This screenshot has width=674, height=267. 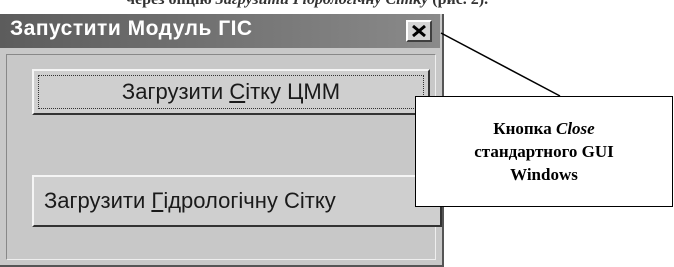 I want to click on callout-line-1: Кнопка Close, so click(x=543, y=128).